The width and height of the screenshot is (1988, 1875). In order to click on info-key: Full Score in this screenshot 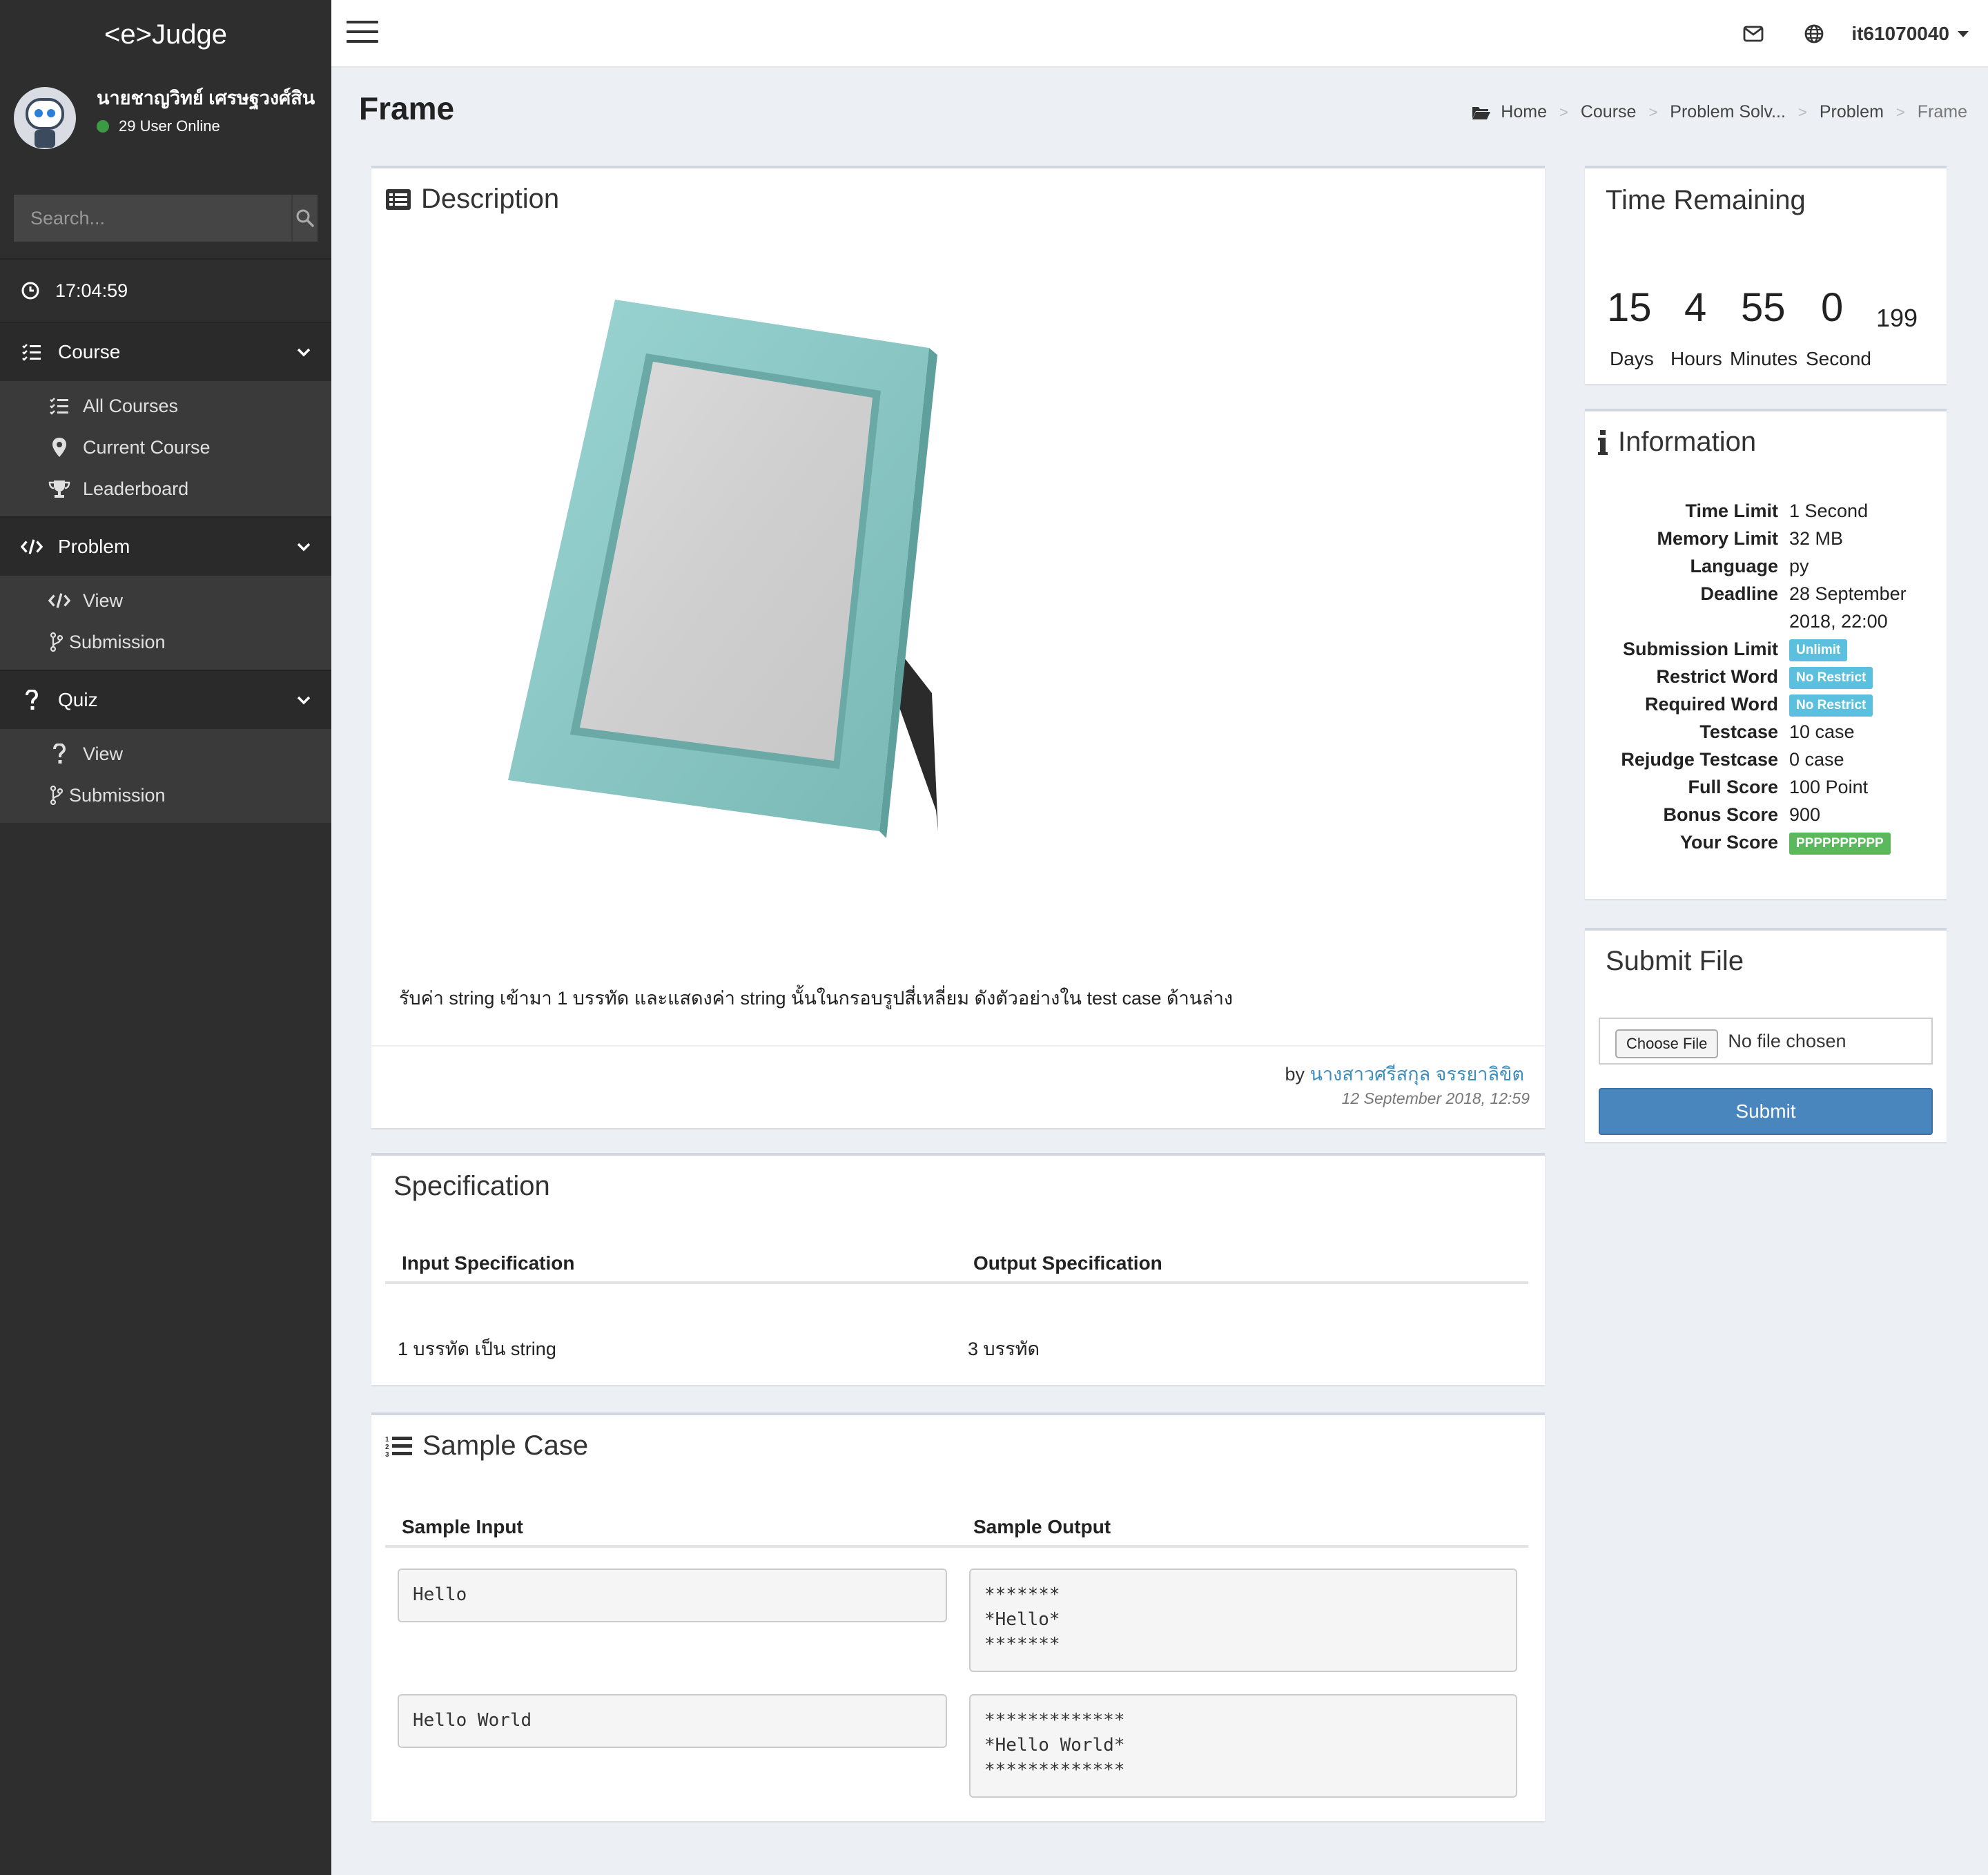, I will do `click(1733, 787)`.